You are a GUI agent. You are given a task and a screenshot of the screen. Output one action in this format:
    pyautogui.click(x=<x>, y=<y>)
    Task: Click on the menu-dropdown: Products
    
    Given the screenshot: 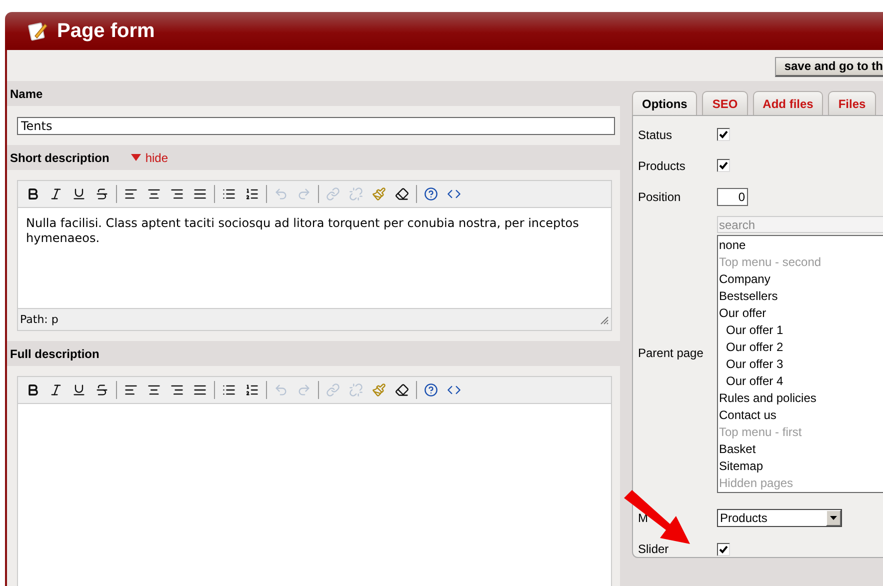 What is the action you would take?
    pyautogui.click(x=779, y=518)
    